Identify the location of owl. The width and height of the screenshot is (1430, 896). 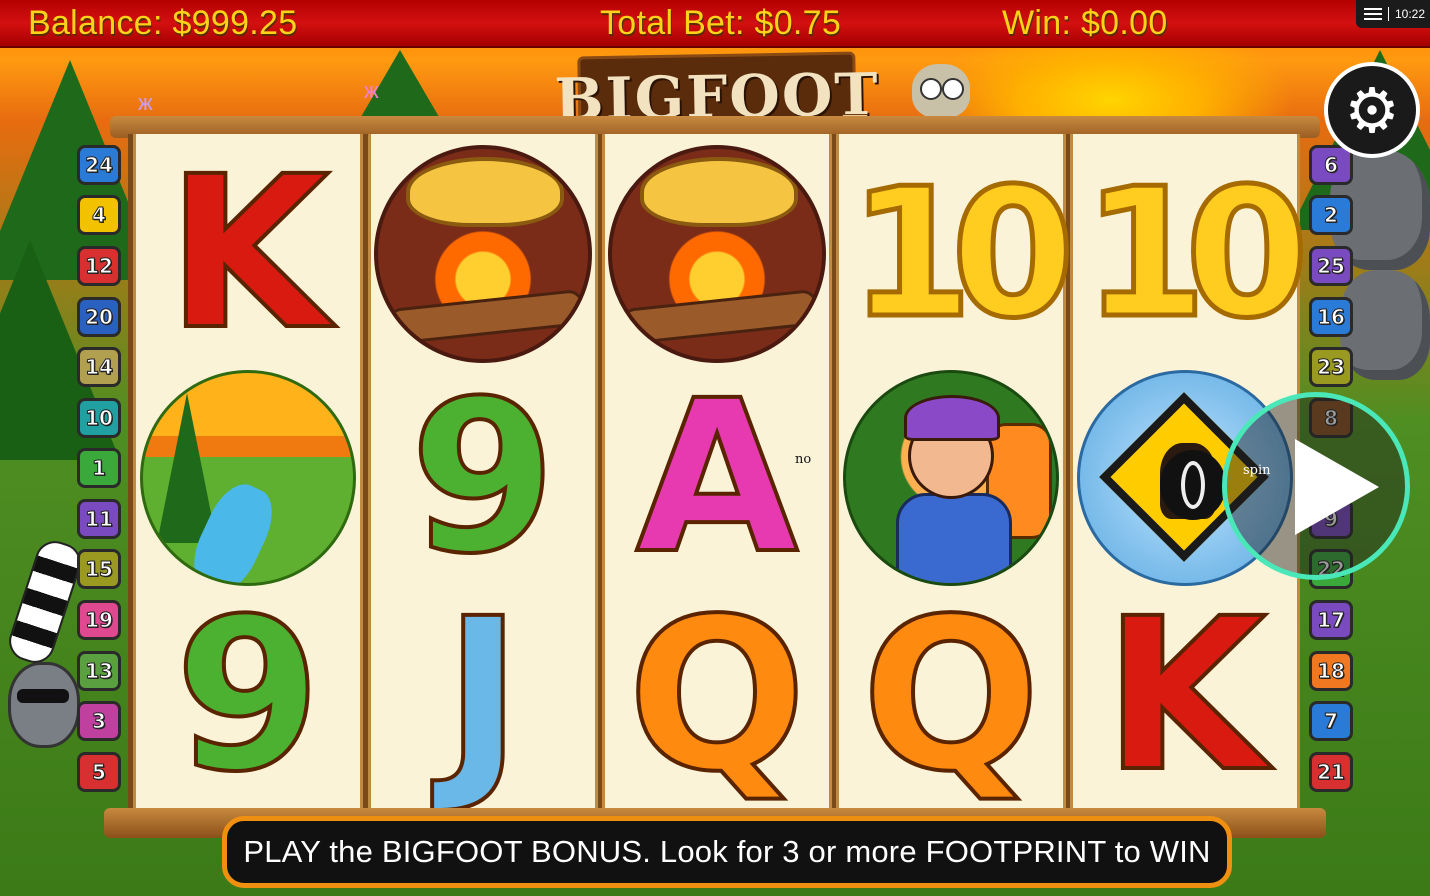
(941, 91).